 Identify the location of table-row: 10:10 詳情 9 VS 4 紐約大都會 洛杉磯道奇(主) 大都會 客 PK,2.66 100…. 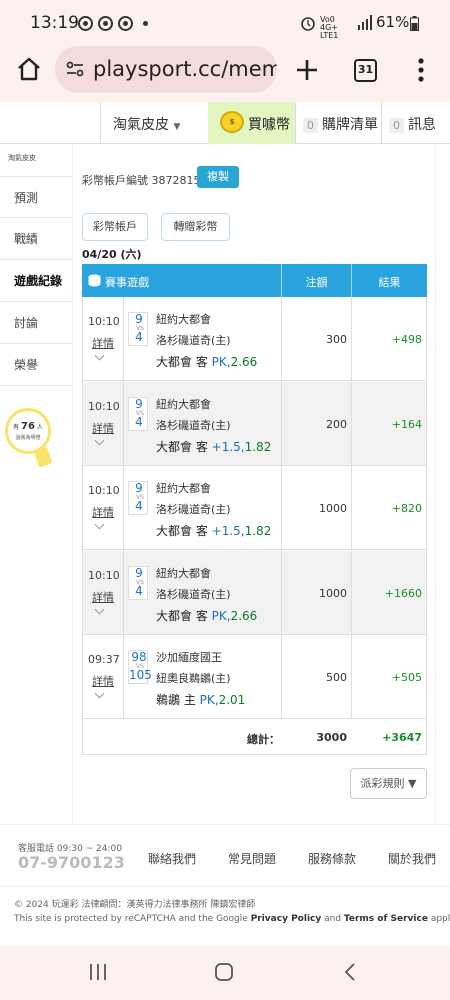
(254, 592).